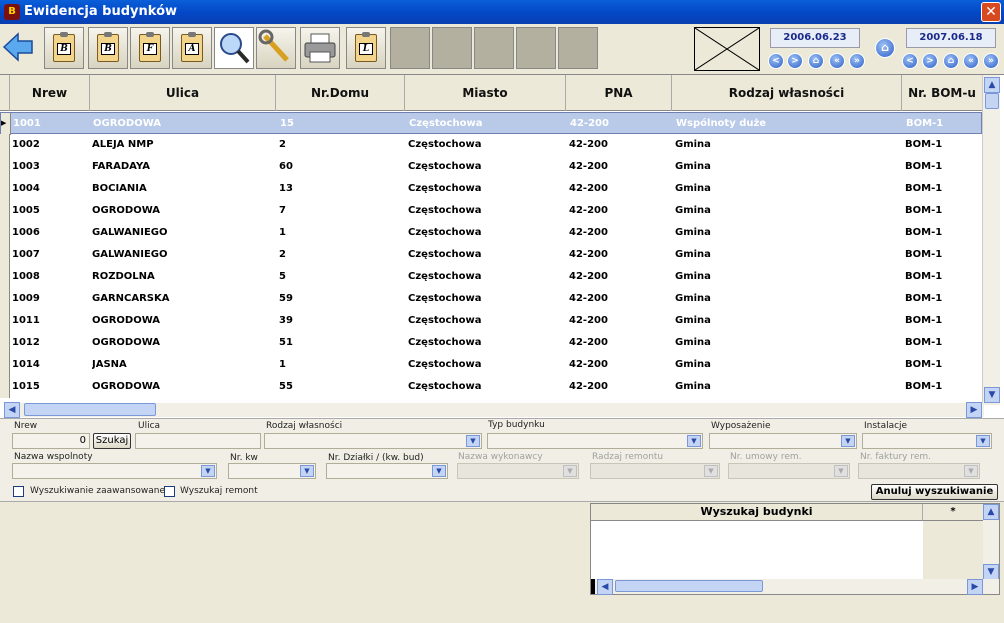 This screenshot has height=623, width=1004. I want to click on column-header-nr-domu: Nr.Domu, so click(340, 93).